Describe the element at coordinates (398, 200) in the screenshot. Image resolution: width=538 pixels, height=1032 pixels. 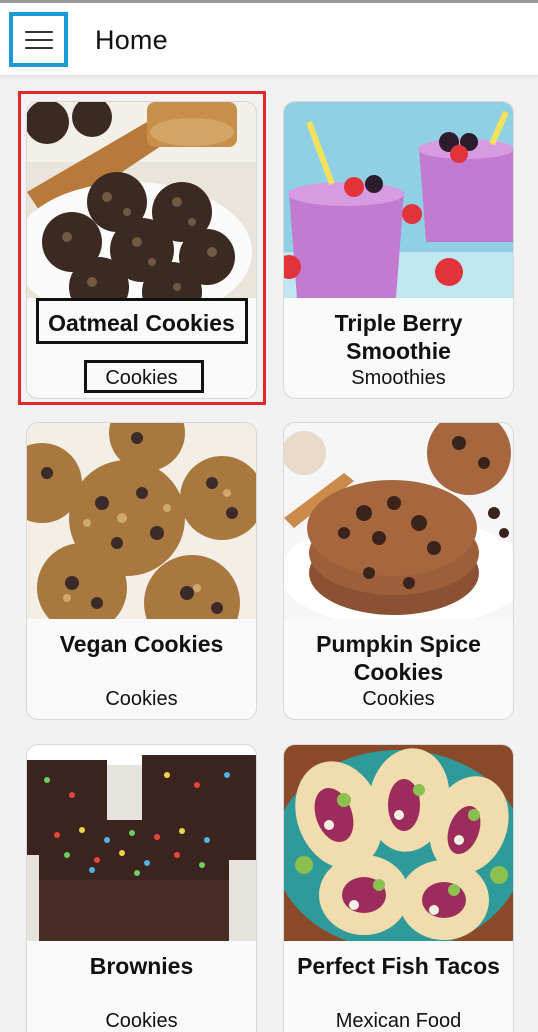
I see `recipe-image-triple-berry-smoothie` at that location.